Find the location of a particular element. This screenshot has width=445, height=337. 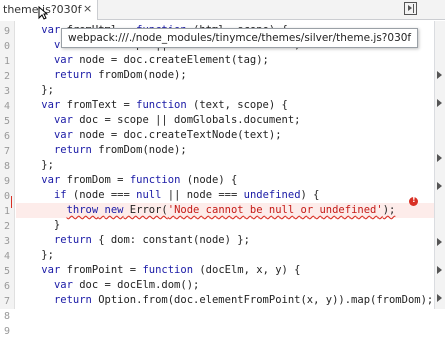

code-line: return { dom: constant(node) }; is located at coordinates (133, 240).